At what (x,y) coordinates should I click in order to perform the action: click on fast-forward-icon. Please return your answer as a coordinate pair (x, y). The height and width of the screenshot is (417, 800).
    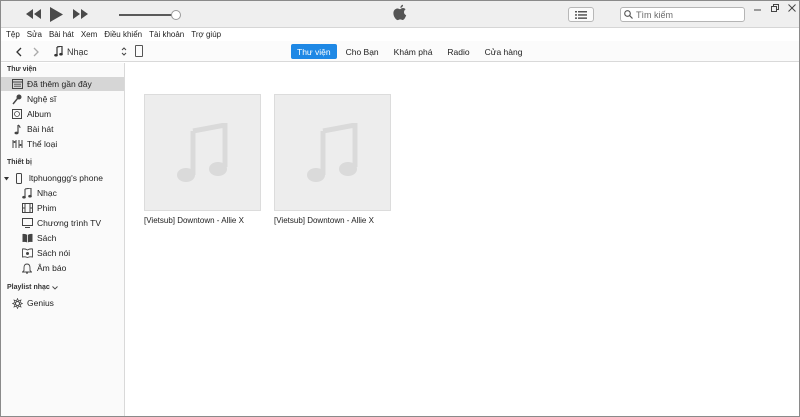
    Looking at the image, I should click on (80, 14).